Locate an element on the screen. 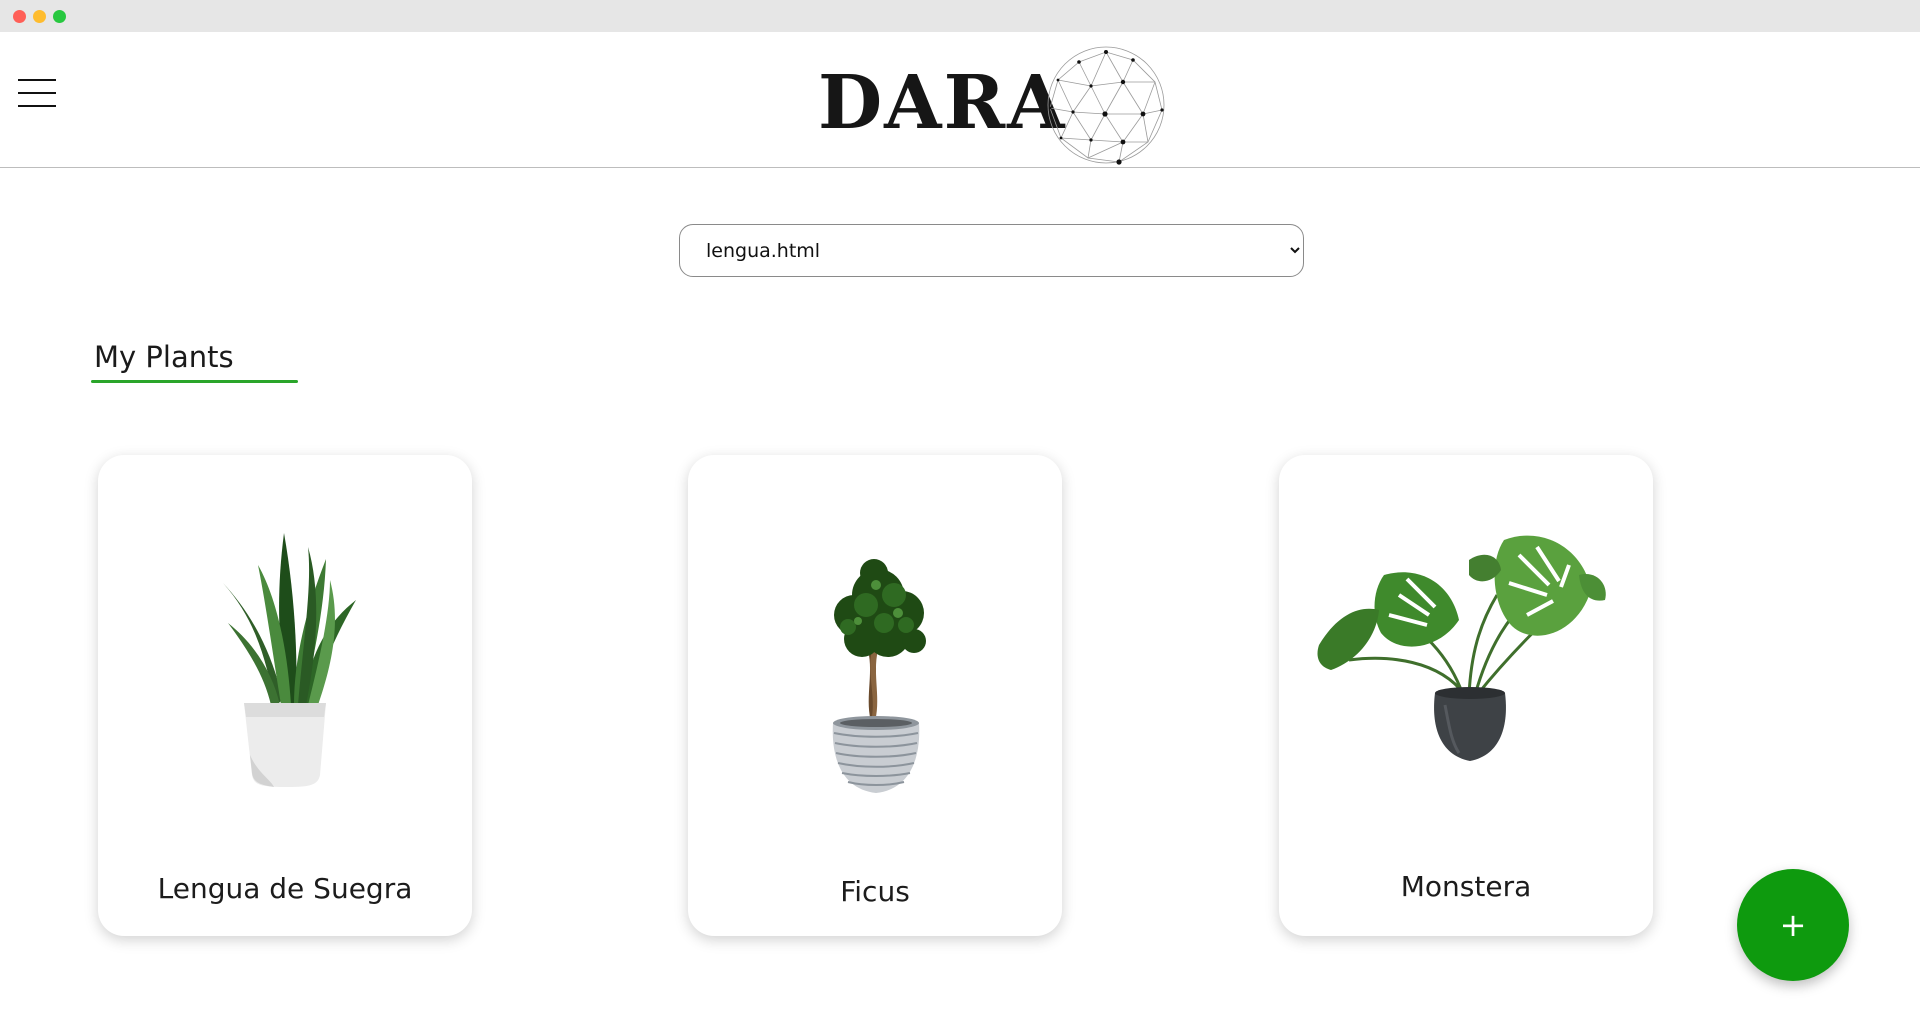 Image resolution: width=1920 pixels, height=1022 pixels. plant-card-name: Ficus is located at coordinates (875, 891).